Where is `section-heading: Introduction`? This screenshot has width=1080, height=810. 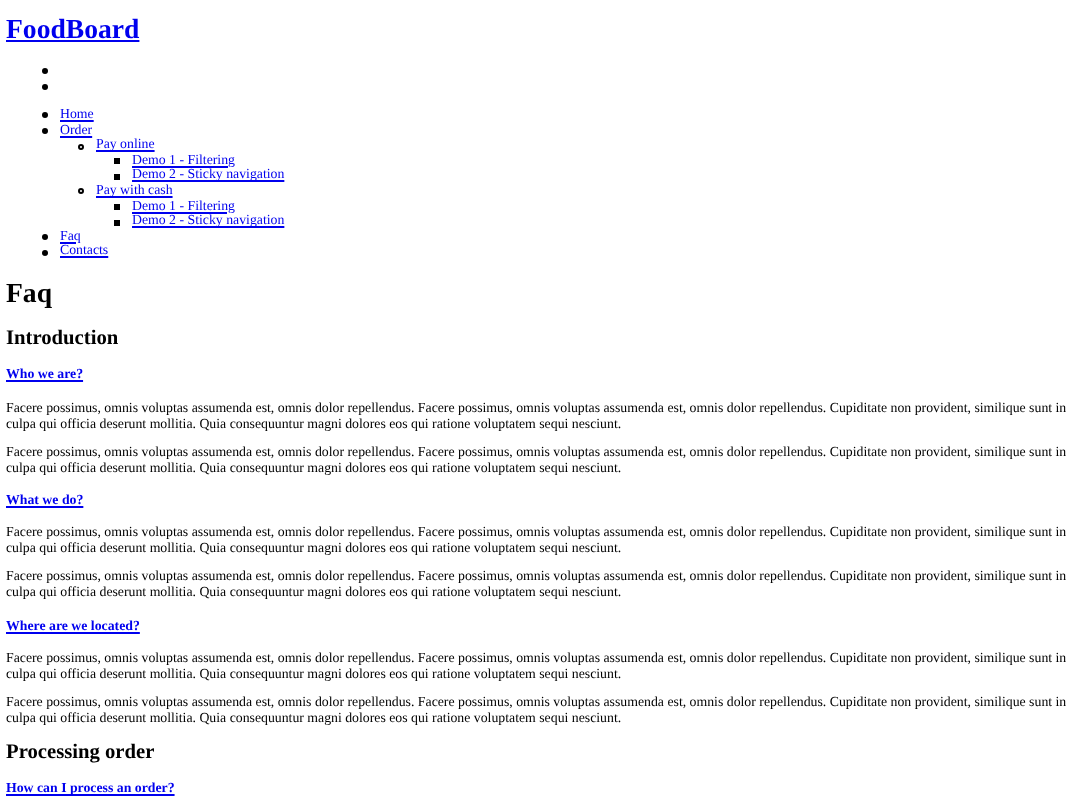
section-heading: Introduction is located at coordinates (63, 340).